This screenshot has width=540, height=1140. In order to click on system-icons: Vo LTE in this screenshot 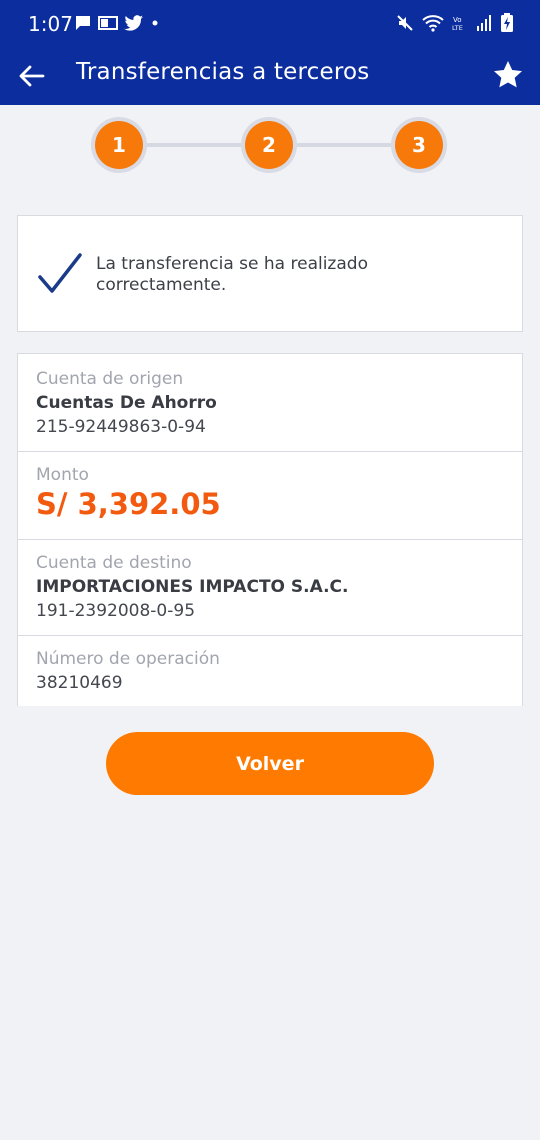, I will do `click(455, 23)`.